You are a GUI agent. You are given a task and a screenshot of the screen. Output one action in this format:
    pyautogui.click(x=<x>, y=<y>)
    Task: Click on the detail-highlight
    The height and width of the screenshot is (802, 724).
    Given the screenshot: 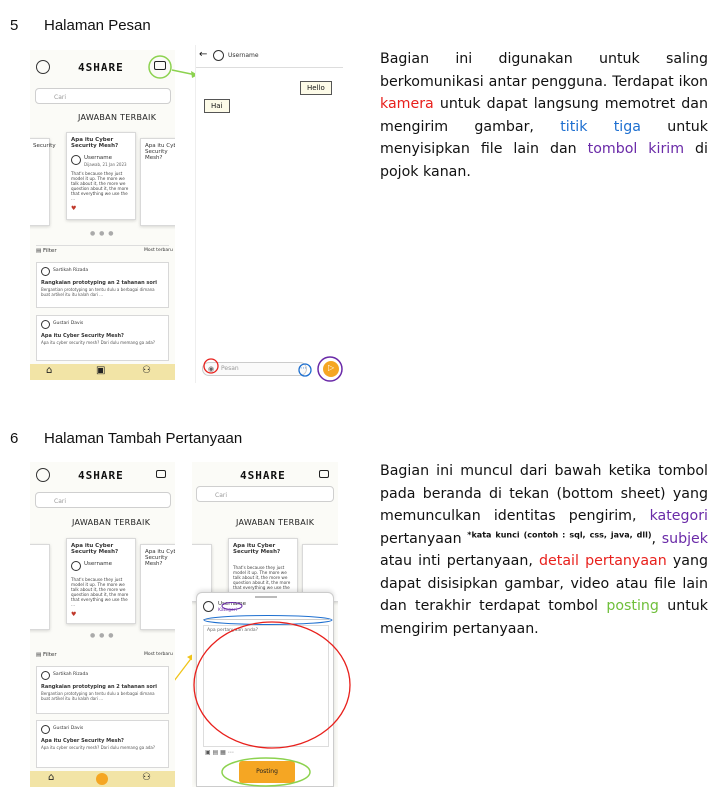 What is the action you would take?
    pyautogui.click(x=272, y=685)
    